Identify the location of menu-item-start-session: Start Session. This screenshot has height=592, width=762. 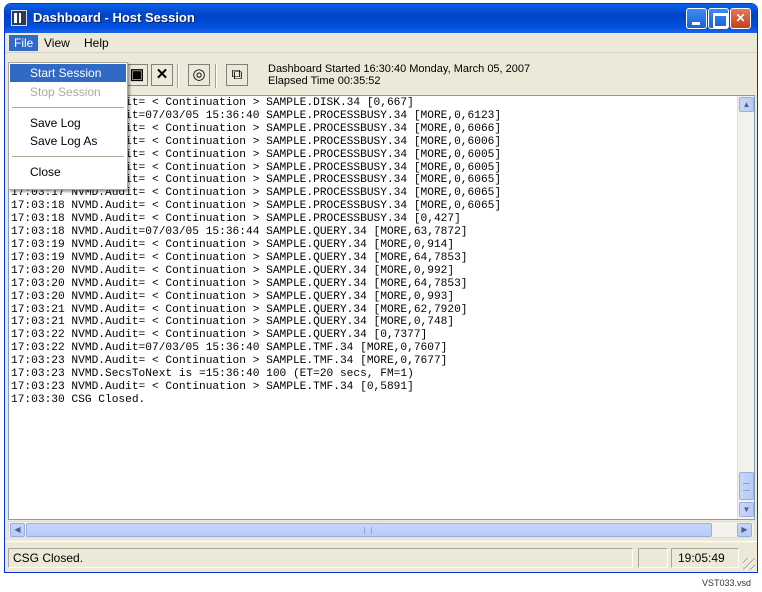
(68, 73).